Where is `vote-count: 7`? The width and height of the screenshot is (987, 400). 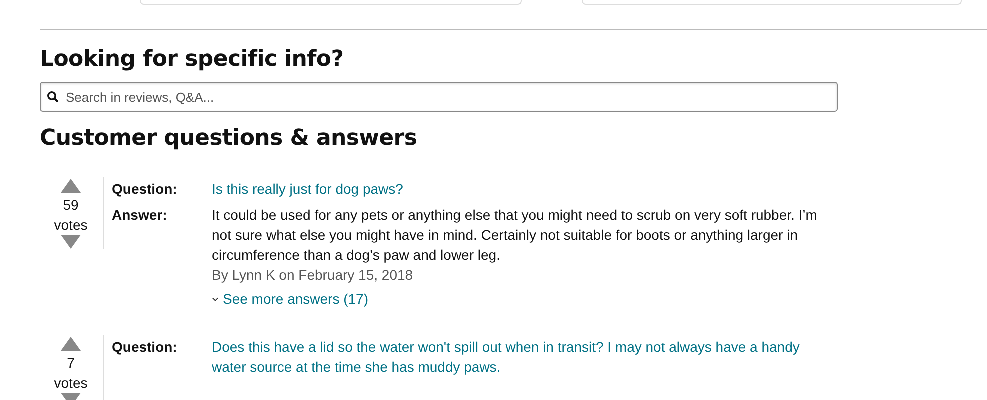
vote-count: 7 is located at coordinates (71, 363).